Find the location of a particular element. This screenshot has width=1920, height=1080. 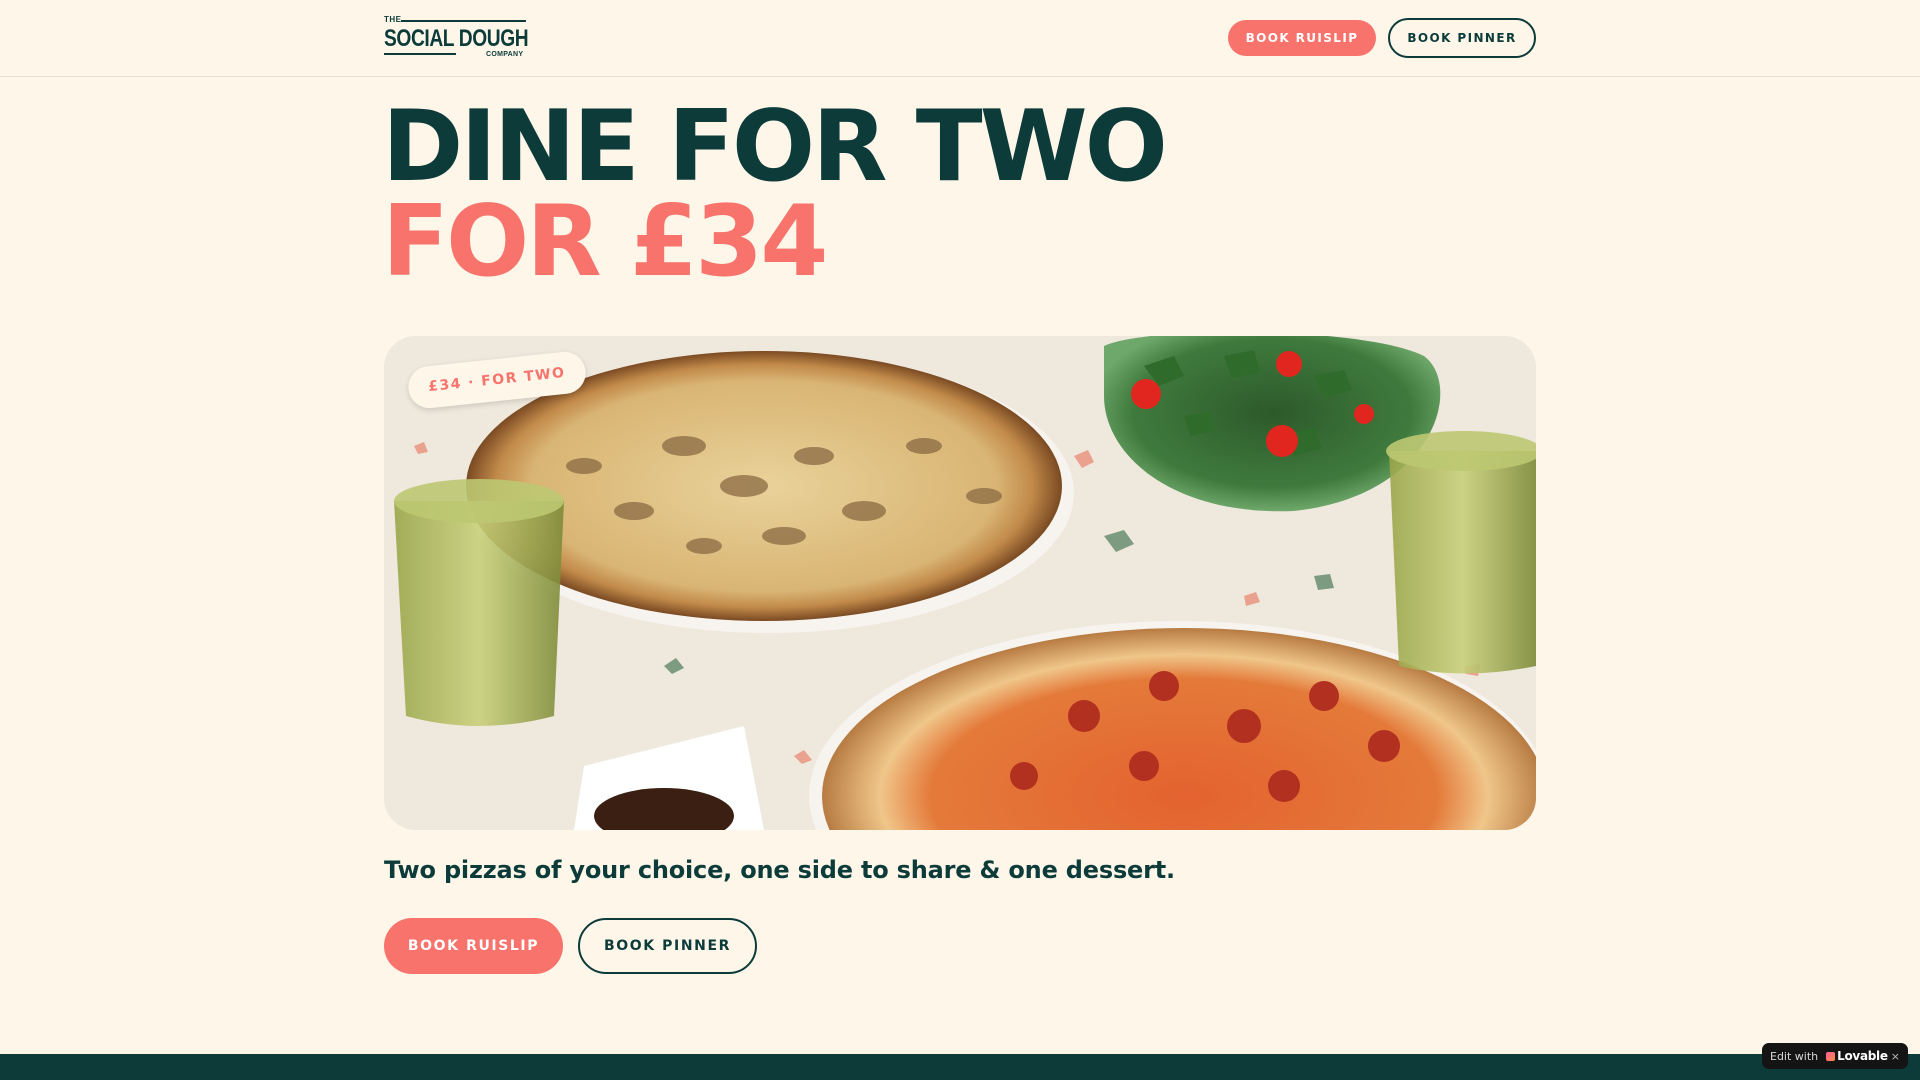

brand-logo: THE SOCIAL DOUGH COMPANY is located at coordinates (456, 38).